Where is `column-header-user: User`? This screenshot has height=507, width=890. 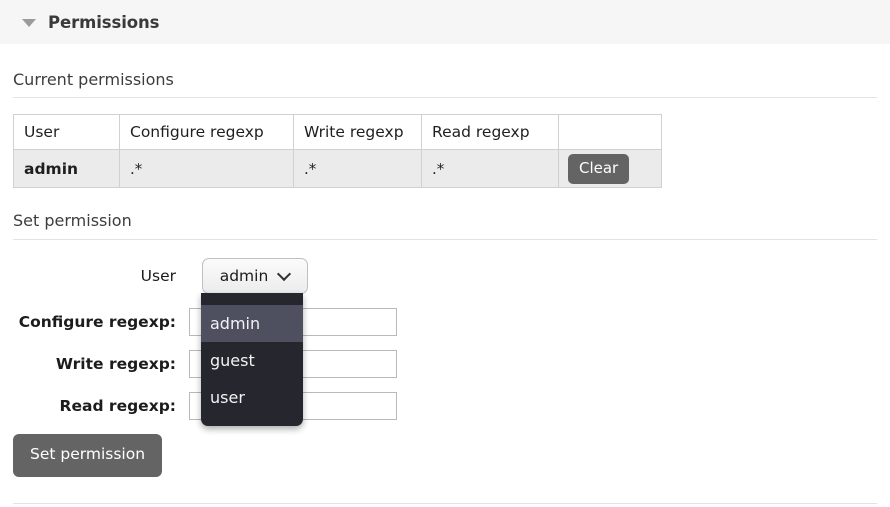
column-header-user: User is located at coordinates (66, 132).